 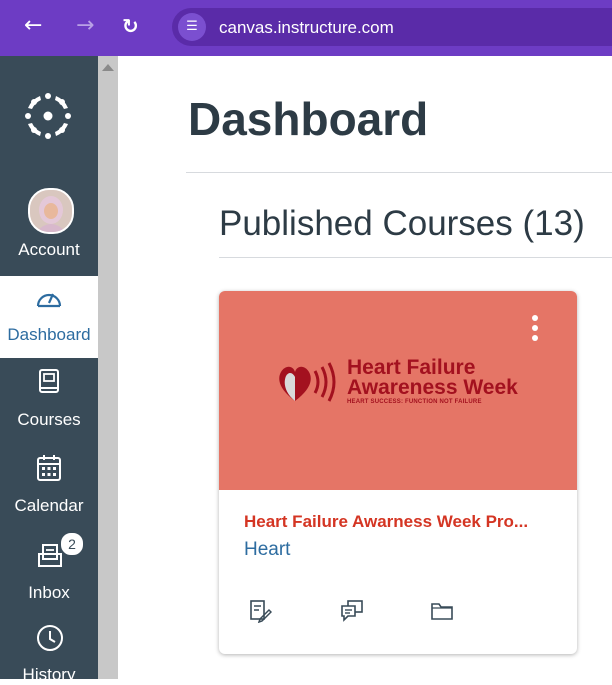 What do you see at coordinates (49, 486) in the screenshot?
I see `nav-calendar: Calendar` at bounding box center [49, 486].